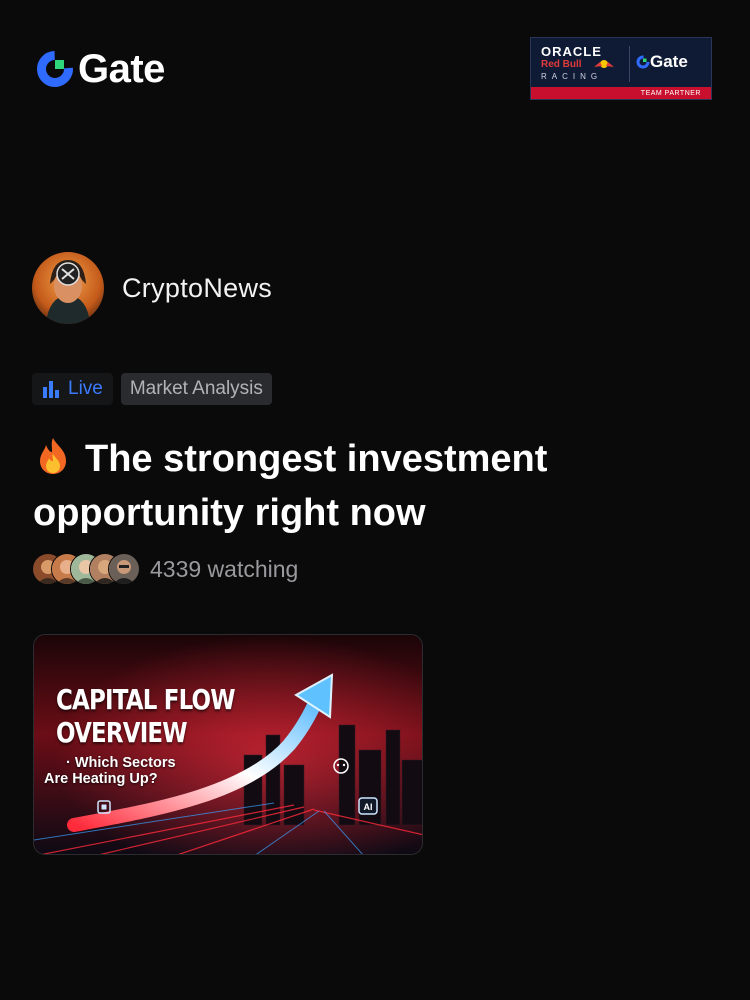  What do you see at coordinates (669, 61) in the screenshot?
I see `partner-gate-wordmark: Gate` at bounding box center [669, 61].